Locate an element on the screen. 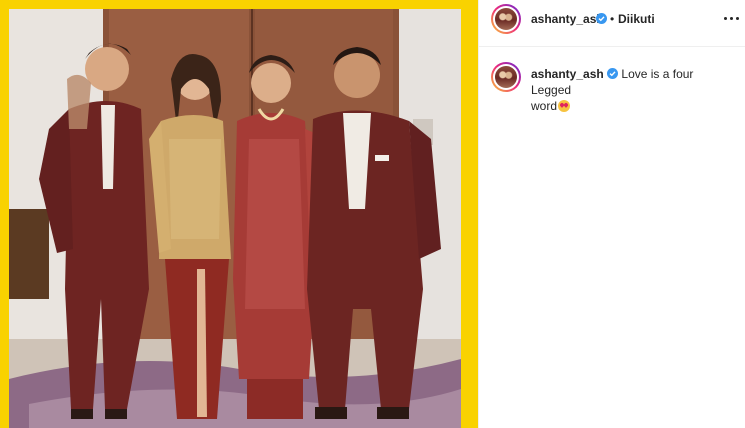 This screenshot has width=745, height=428. star-struck-emoji-icon is located at coordinates (564, 106).